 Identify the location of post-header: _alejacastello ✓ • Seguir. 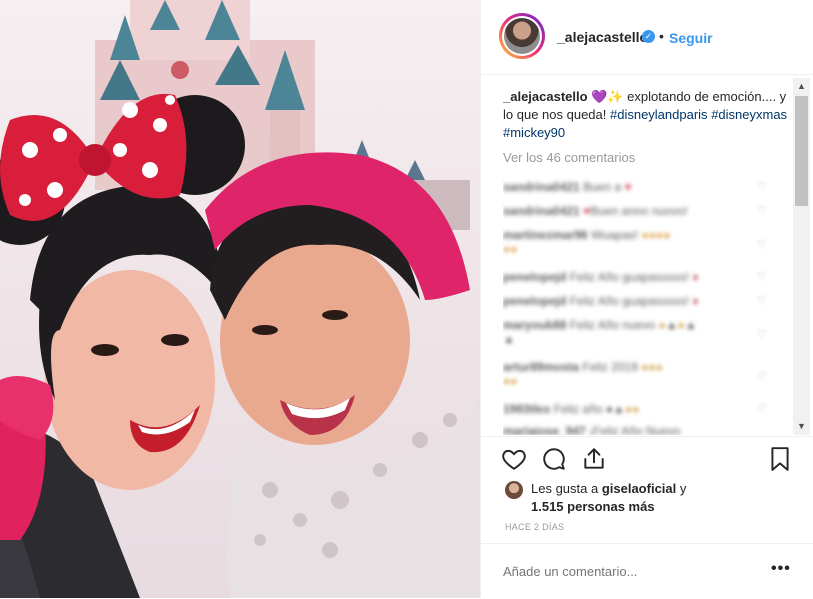
(647, 37).